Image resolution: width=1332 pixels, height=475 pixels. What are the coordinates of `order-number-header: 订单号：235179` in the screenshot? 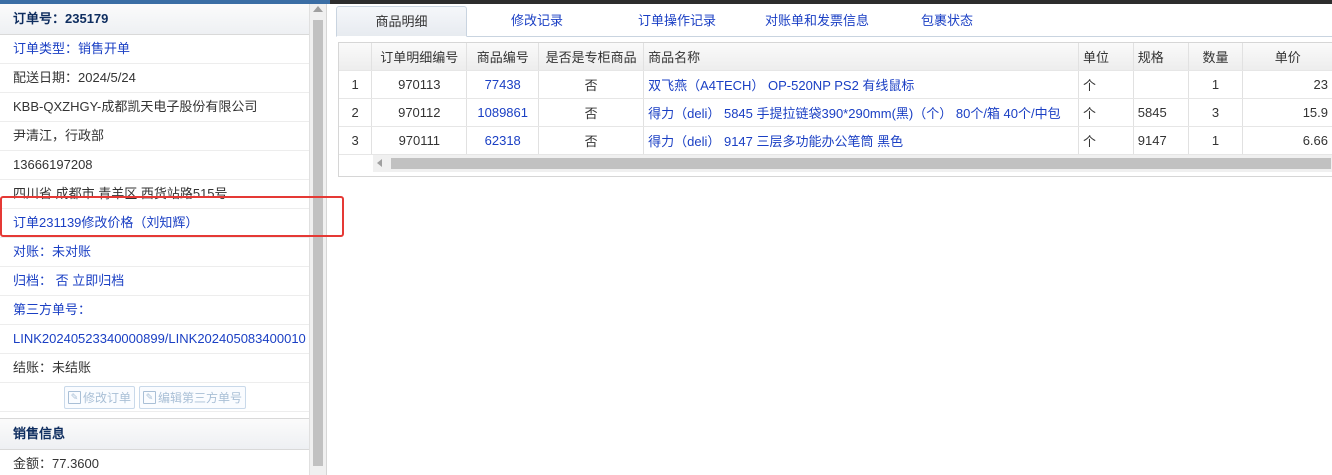 It's located at (155, 19).